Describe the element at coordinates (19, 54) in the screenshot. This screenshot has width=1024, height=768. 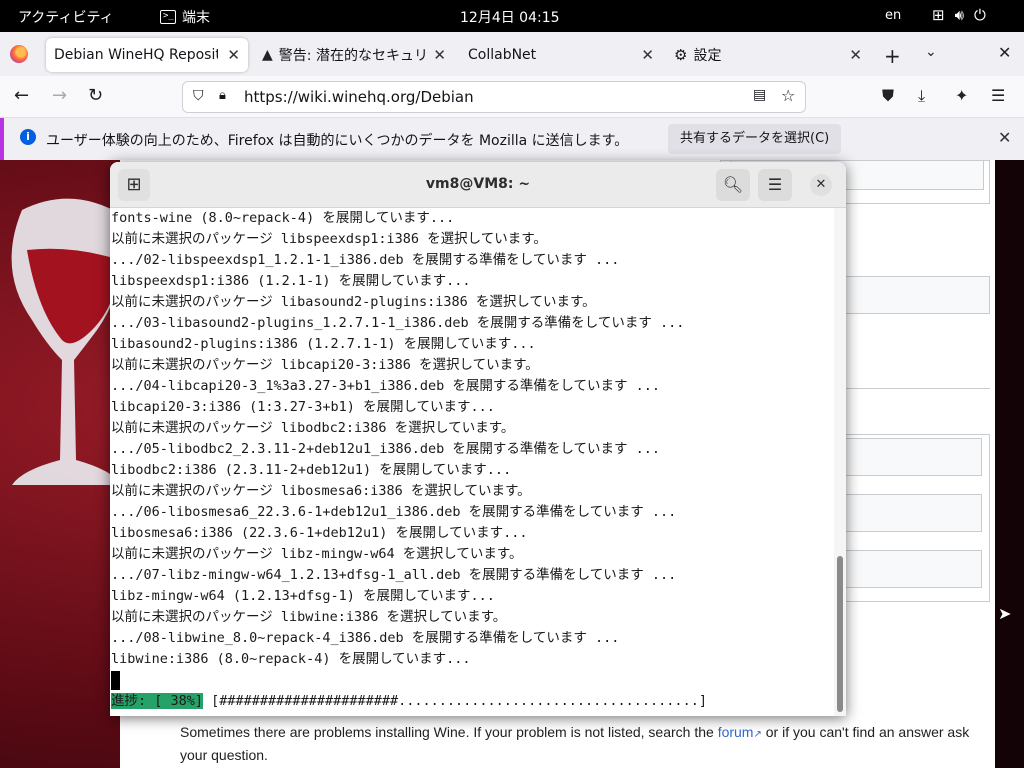
I see `firefox-icon` at that location.